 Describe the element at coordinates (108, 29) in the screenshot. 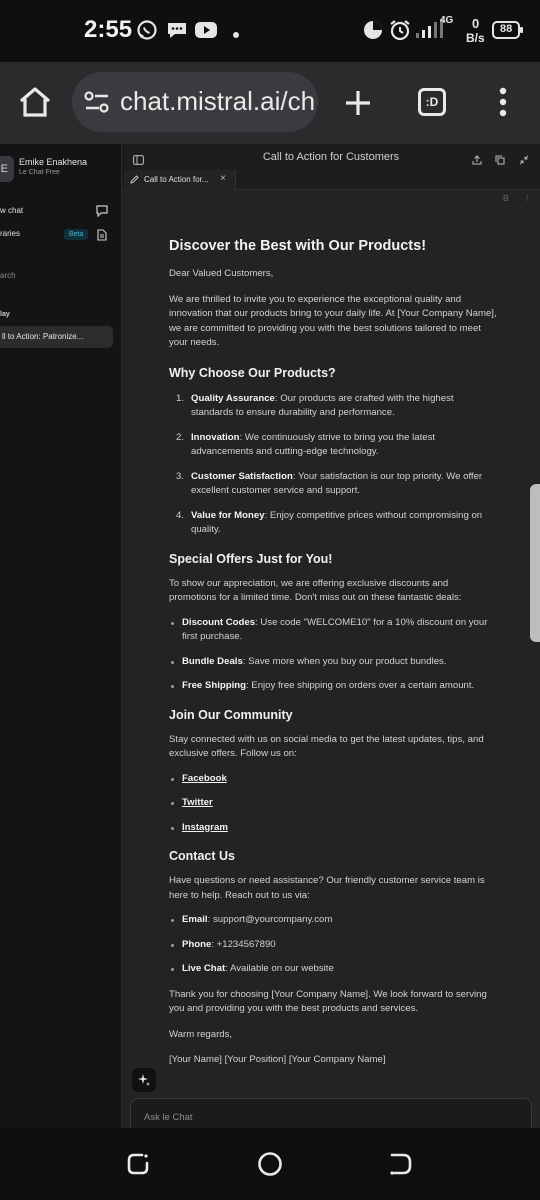

I see `clock: 2:55` at that location.